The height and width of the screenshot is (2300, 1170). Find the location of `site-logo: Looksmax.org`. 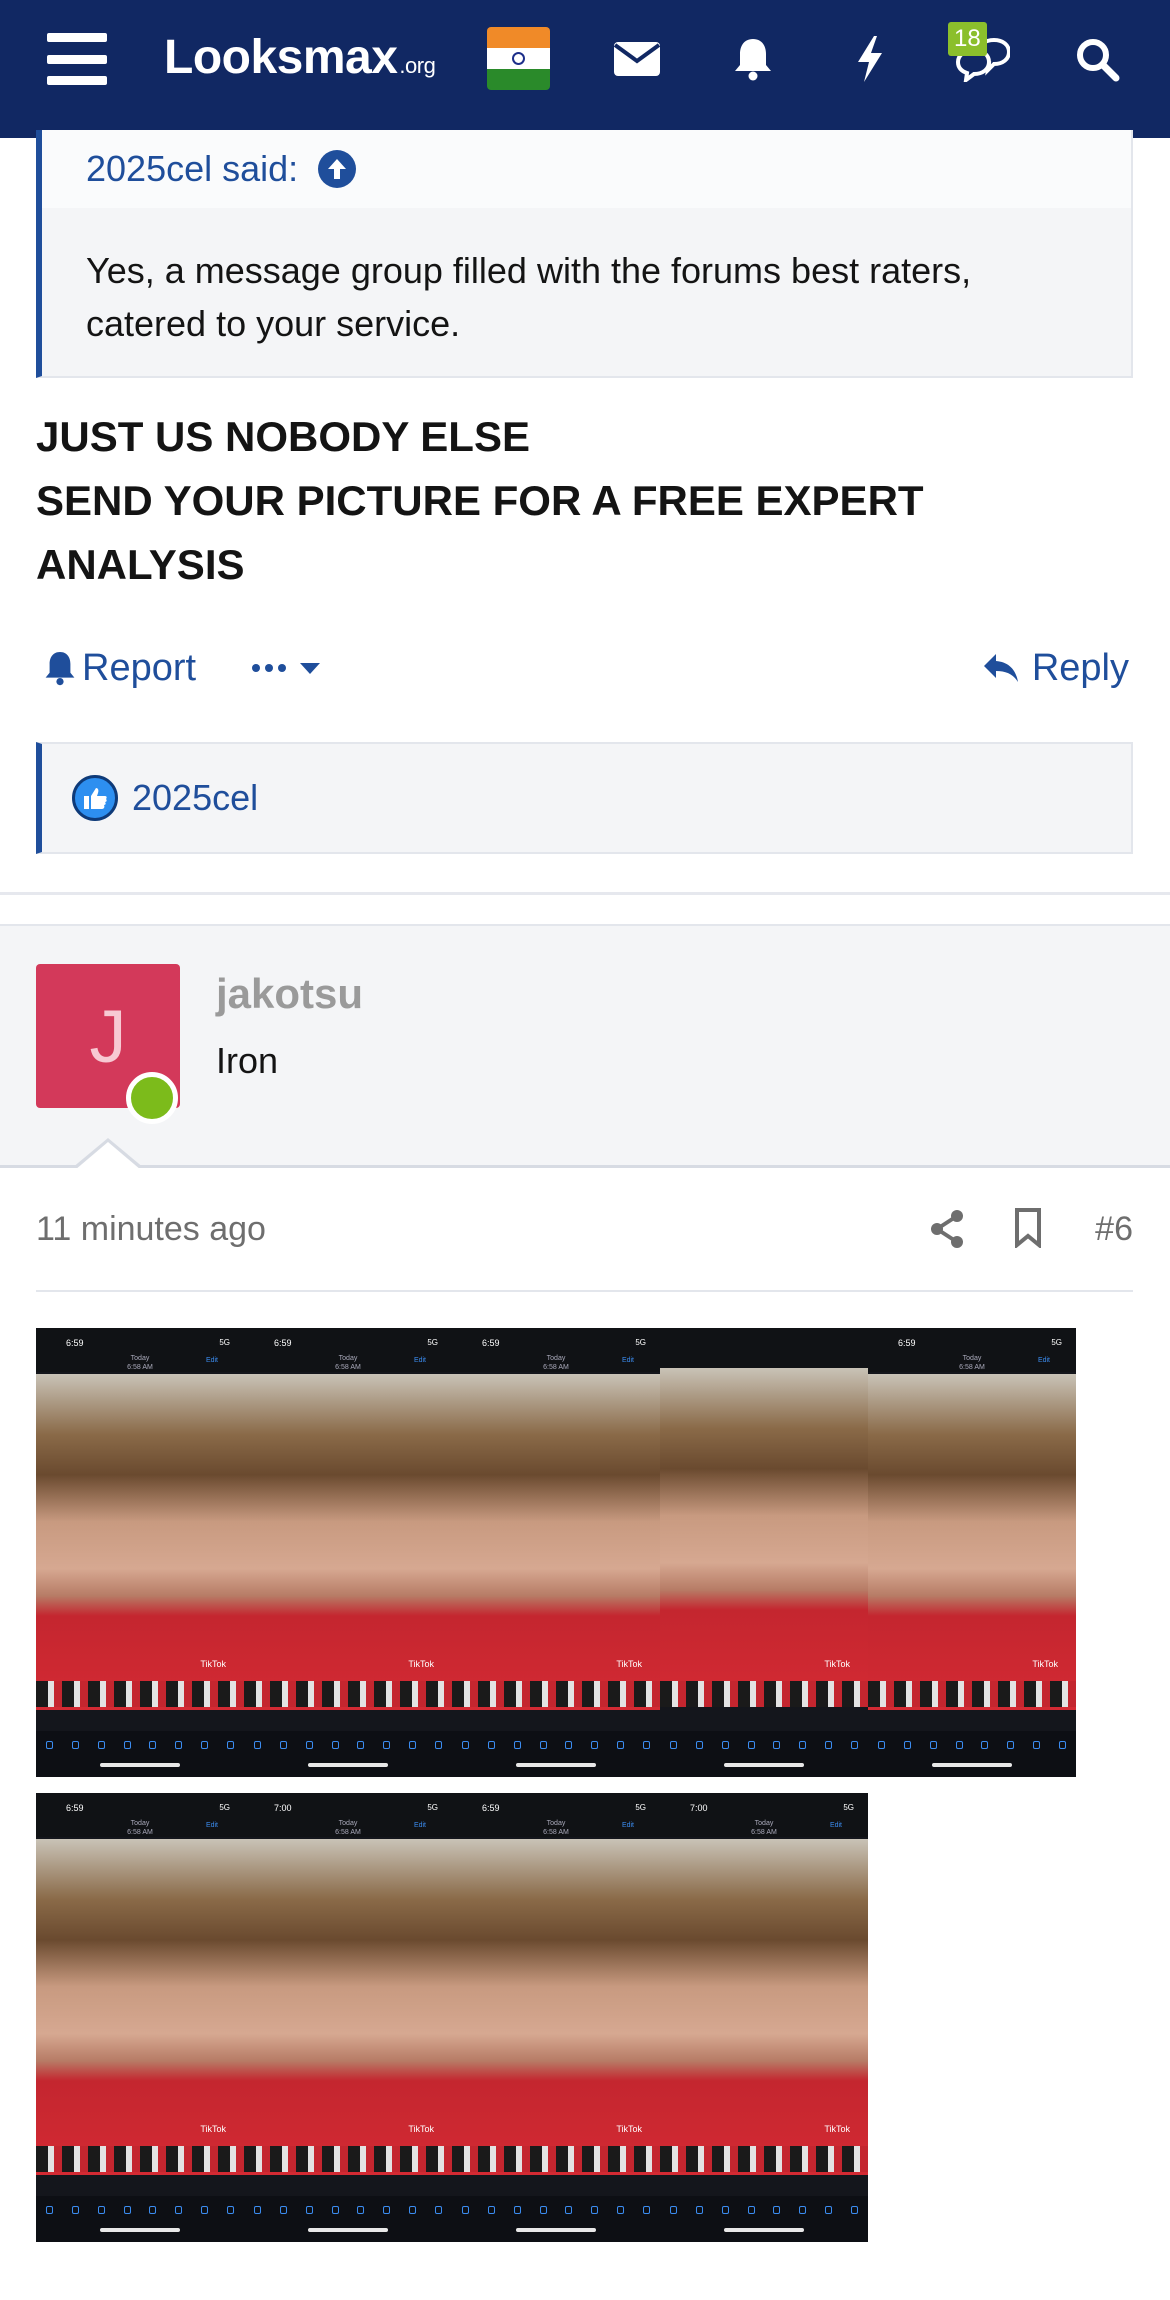

site-logo: Looksmax.org is located at coordinates (300, 62).